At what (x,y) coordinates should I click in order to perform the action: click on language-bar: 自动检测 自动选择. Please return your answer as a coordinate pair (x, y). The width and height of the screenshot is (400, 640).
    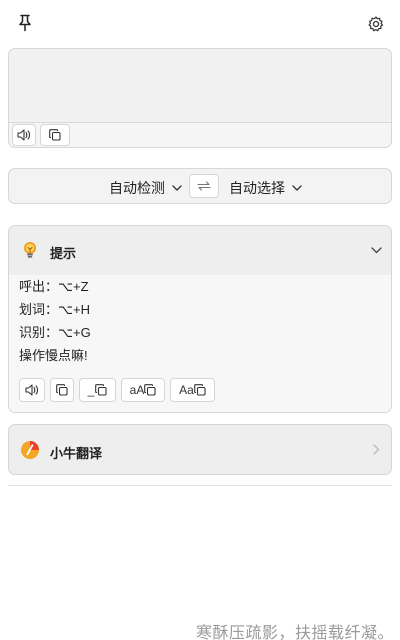
    Looking at the image, I should click on (200, 186).